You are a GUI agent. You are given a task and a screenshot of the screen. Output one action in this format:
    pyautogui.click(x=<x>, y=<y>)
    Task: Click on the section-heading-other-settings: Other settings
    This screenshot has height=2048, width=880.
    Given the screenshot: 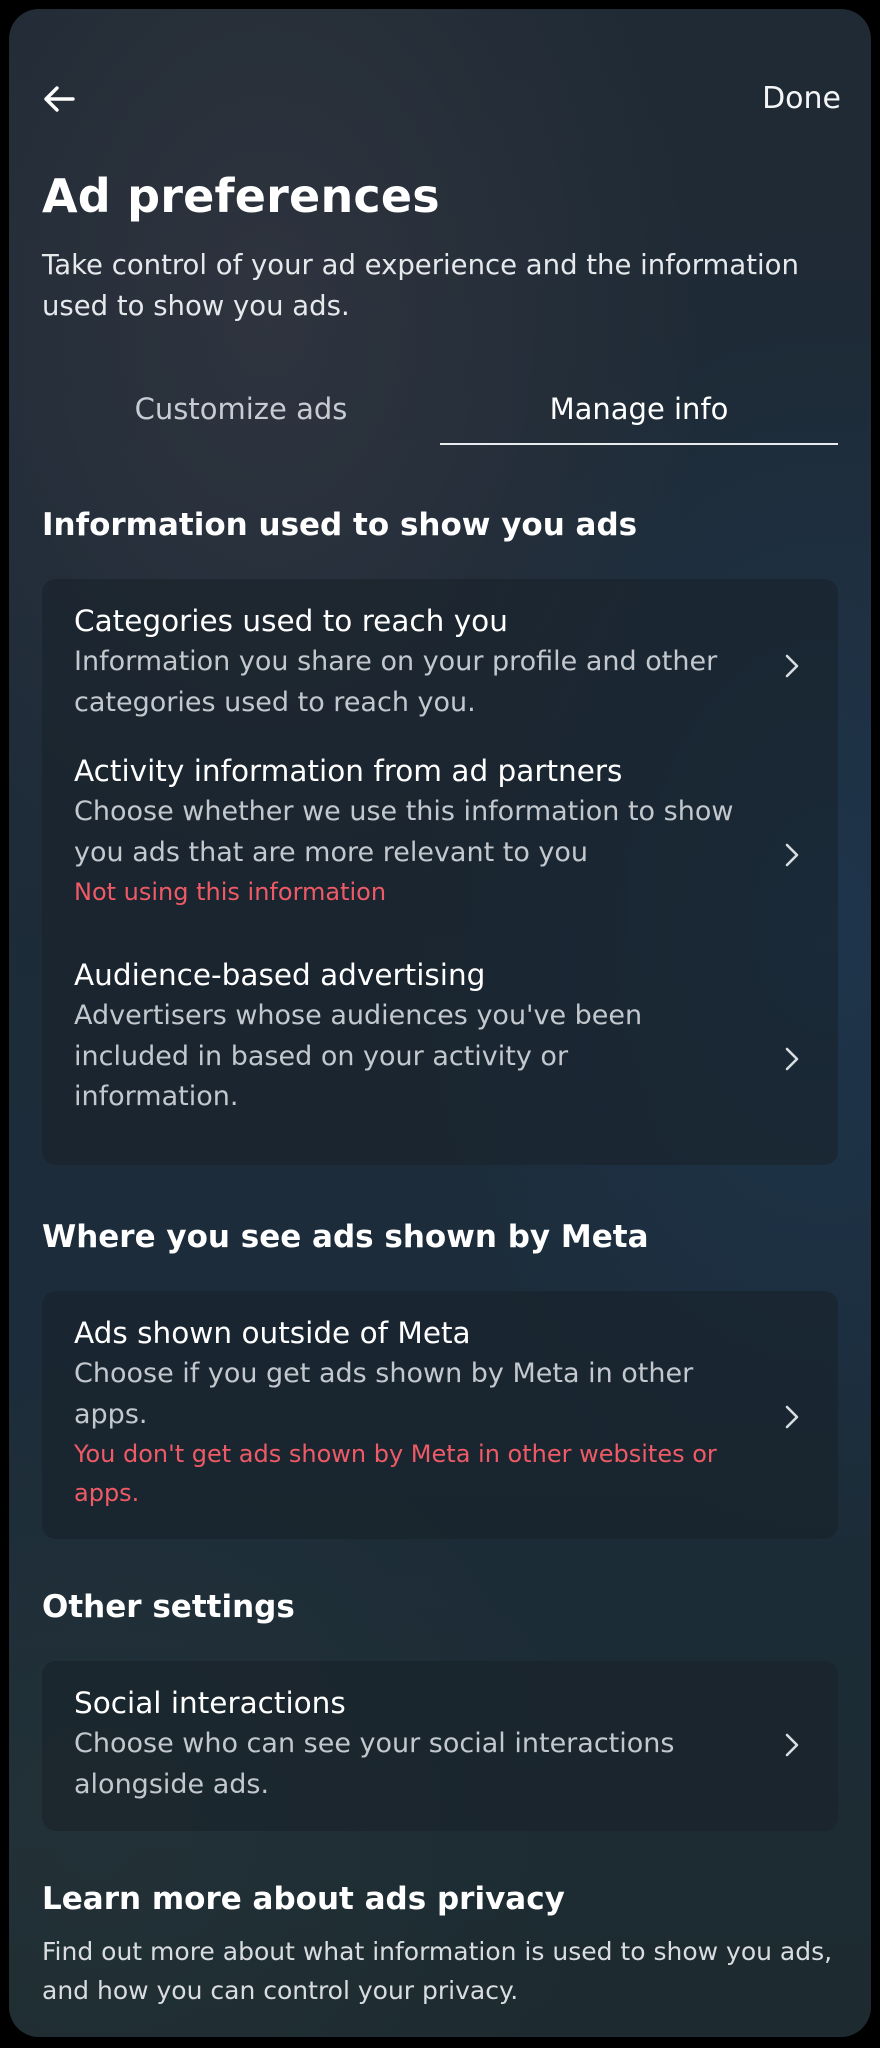 What is the action you would take?
    pyautogui.click(x=168, y=1607)
    